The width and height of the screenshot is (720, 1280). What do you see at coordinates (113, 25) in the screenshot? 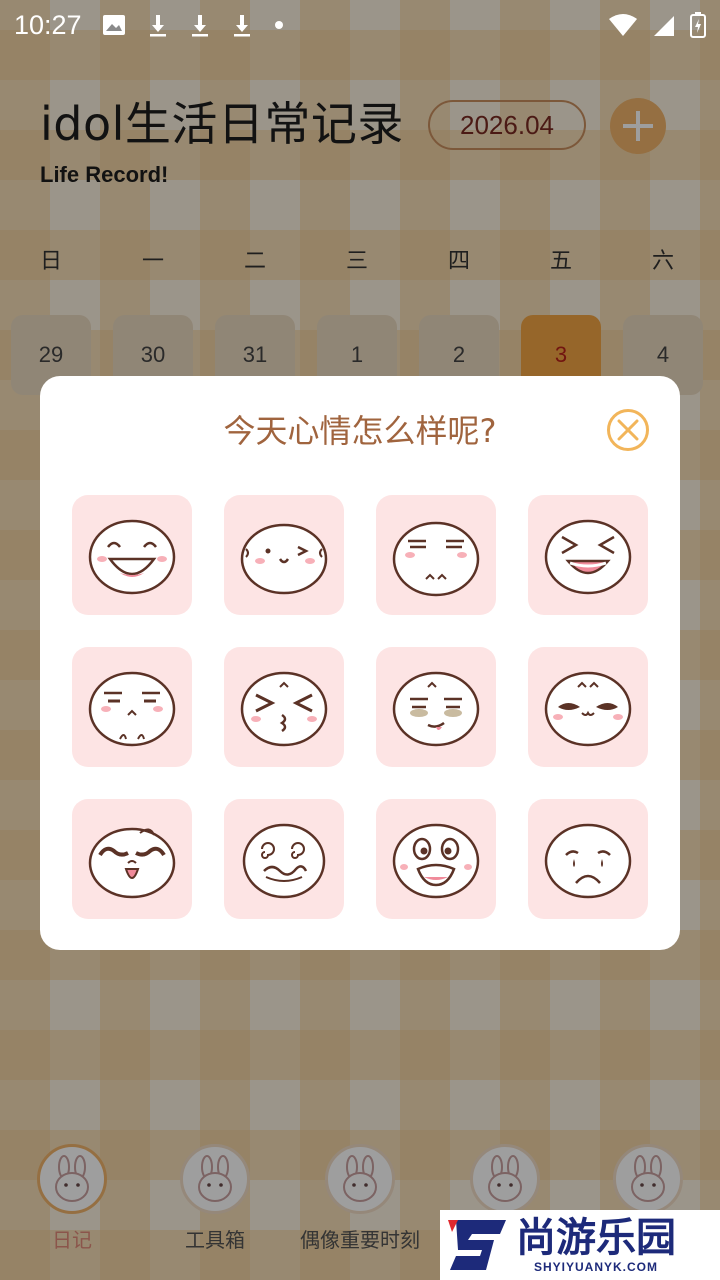
I see `image-icon` at bounding box center [113, 25].